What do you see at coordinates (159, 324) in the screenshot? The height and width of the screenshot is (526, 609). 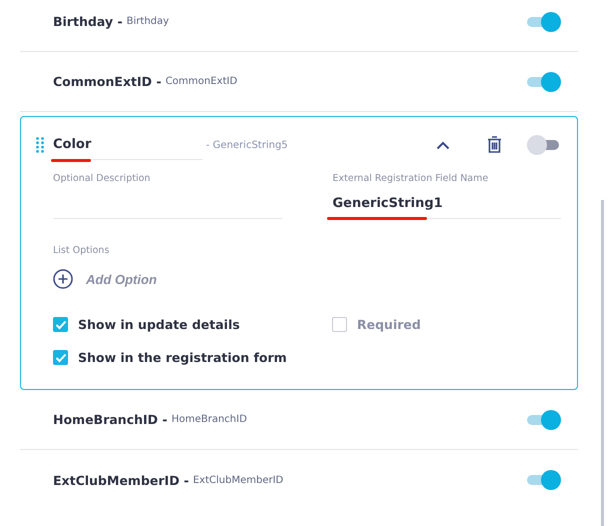 I see `checkbox-label: Show in update details` at bounding box center [159, 324].